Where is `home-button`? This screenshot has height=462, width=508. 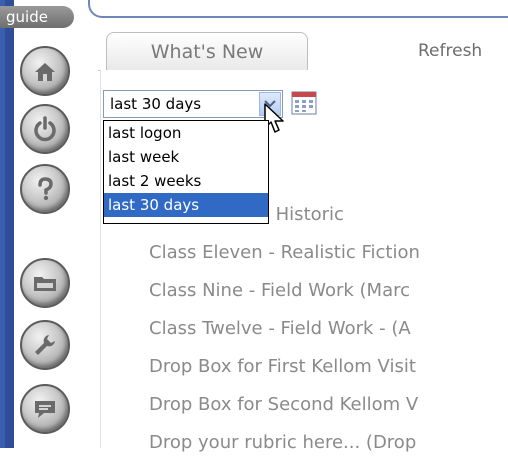 home-button is located at coordinates (45, 71).